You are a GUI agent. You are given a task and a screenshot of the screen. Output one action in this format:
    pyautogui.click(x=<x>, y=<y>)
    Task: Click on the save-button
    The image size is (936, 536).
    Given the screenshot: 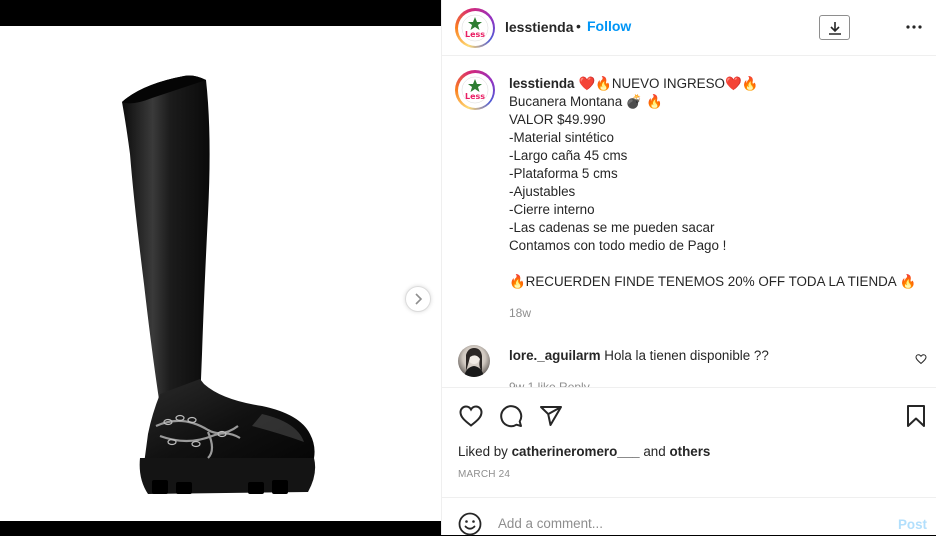 What is the action you would take?
    pyautogui.click(x=916, y=416)
    